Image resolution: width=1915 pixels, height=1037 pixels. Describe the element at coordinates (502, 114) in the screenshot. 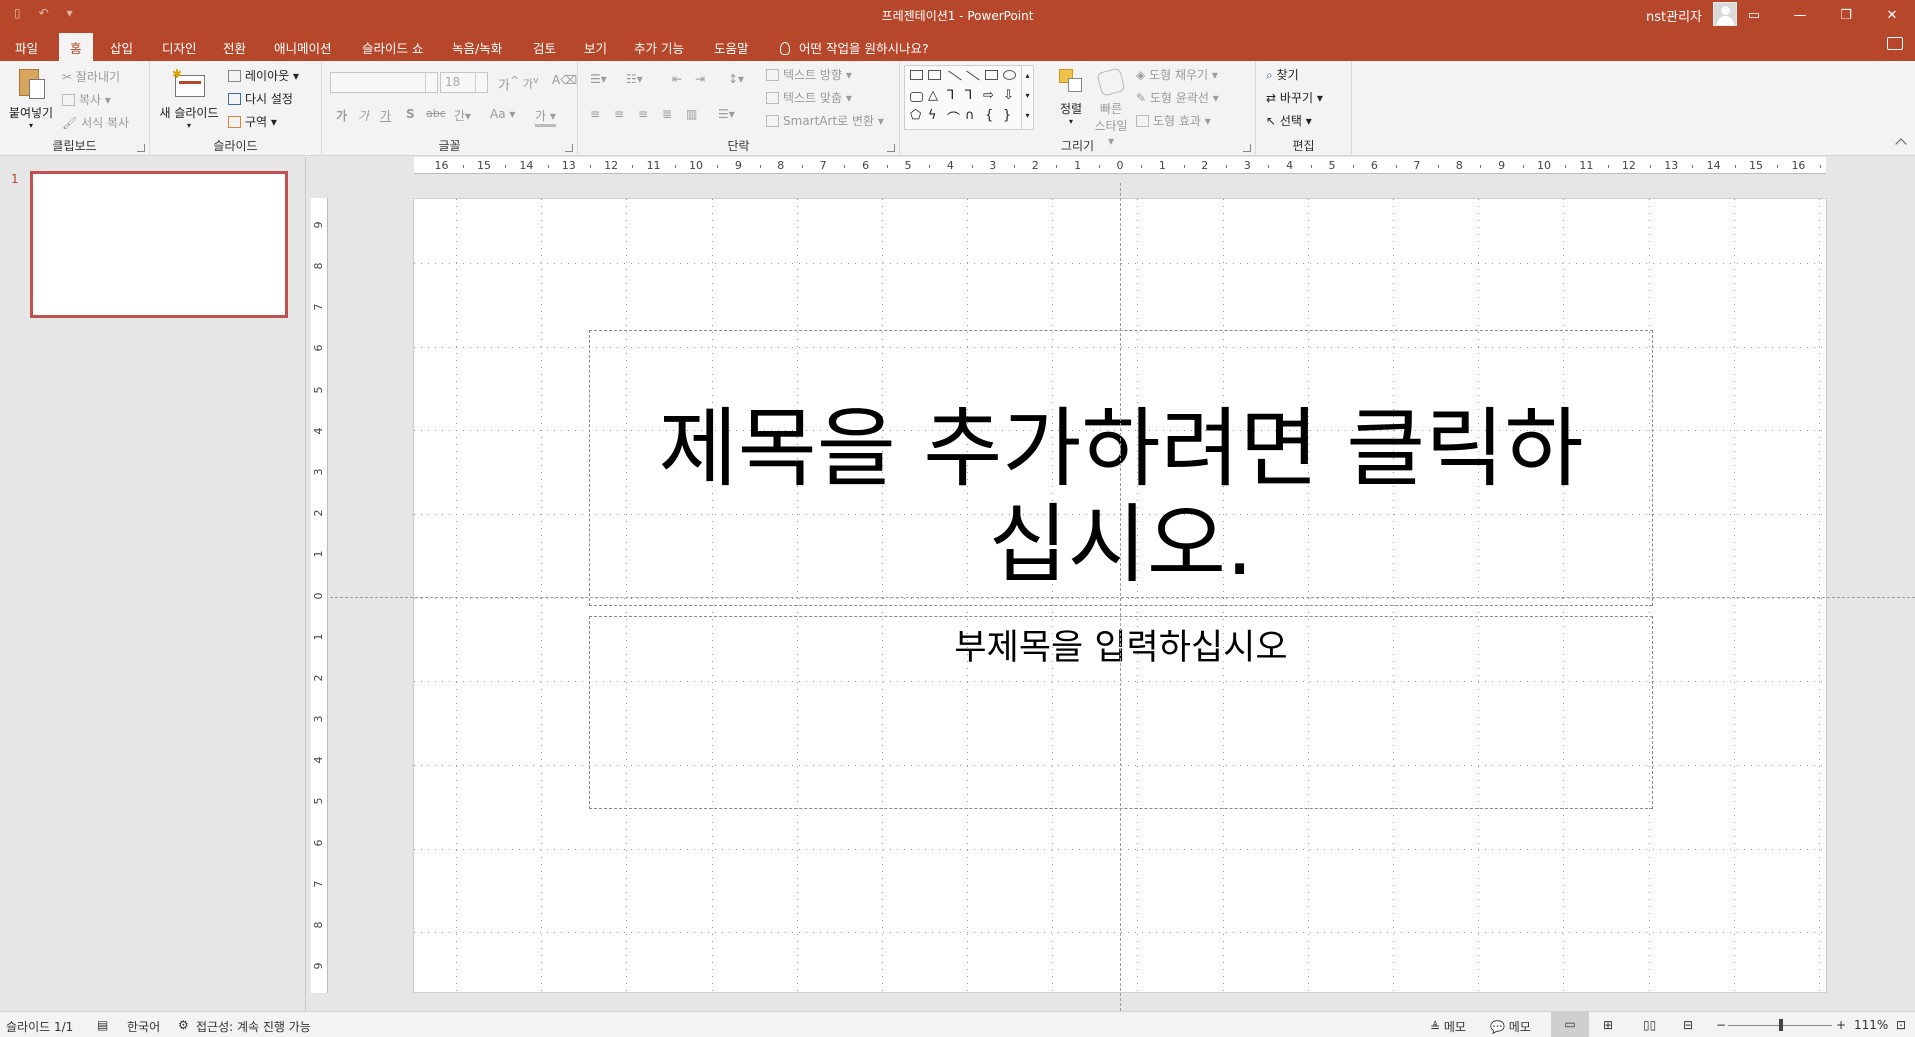

I see `change-case-button: Aa ▾` at that location.